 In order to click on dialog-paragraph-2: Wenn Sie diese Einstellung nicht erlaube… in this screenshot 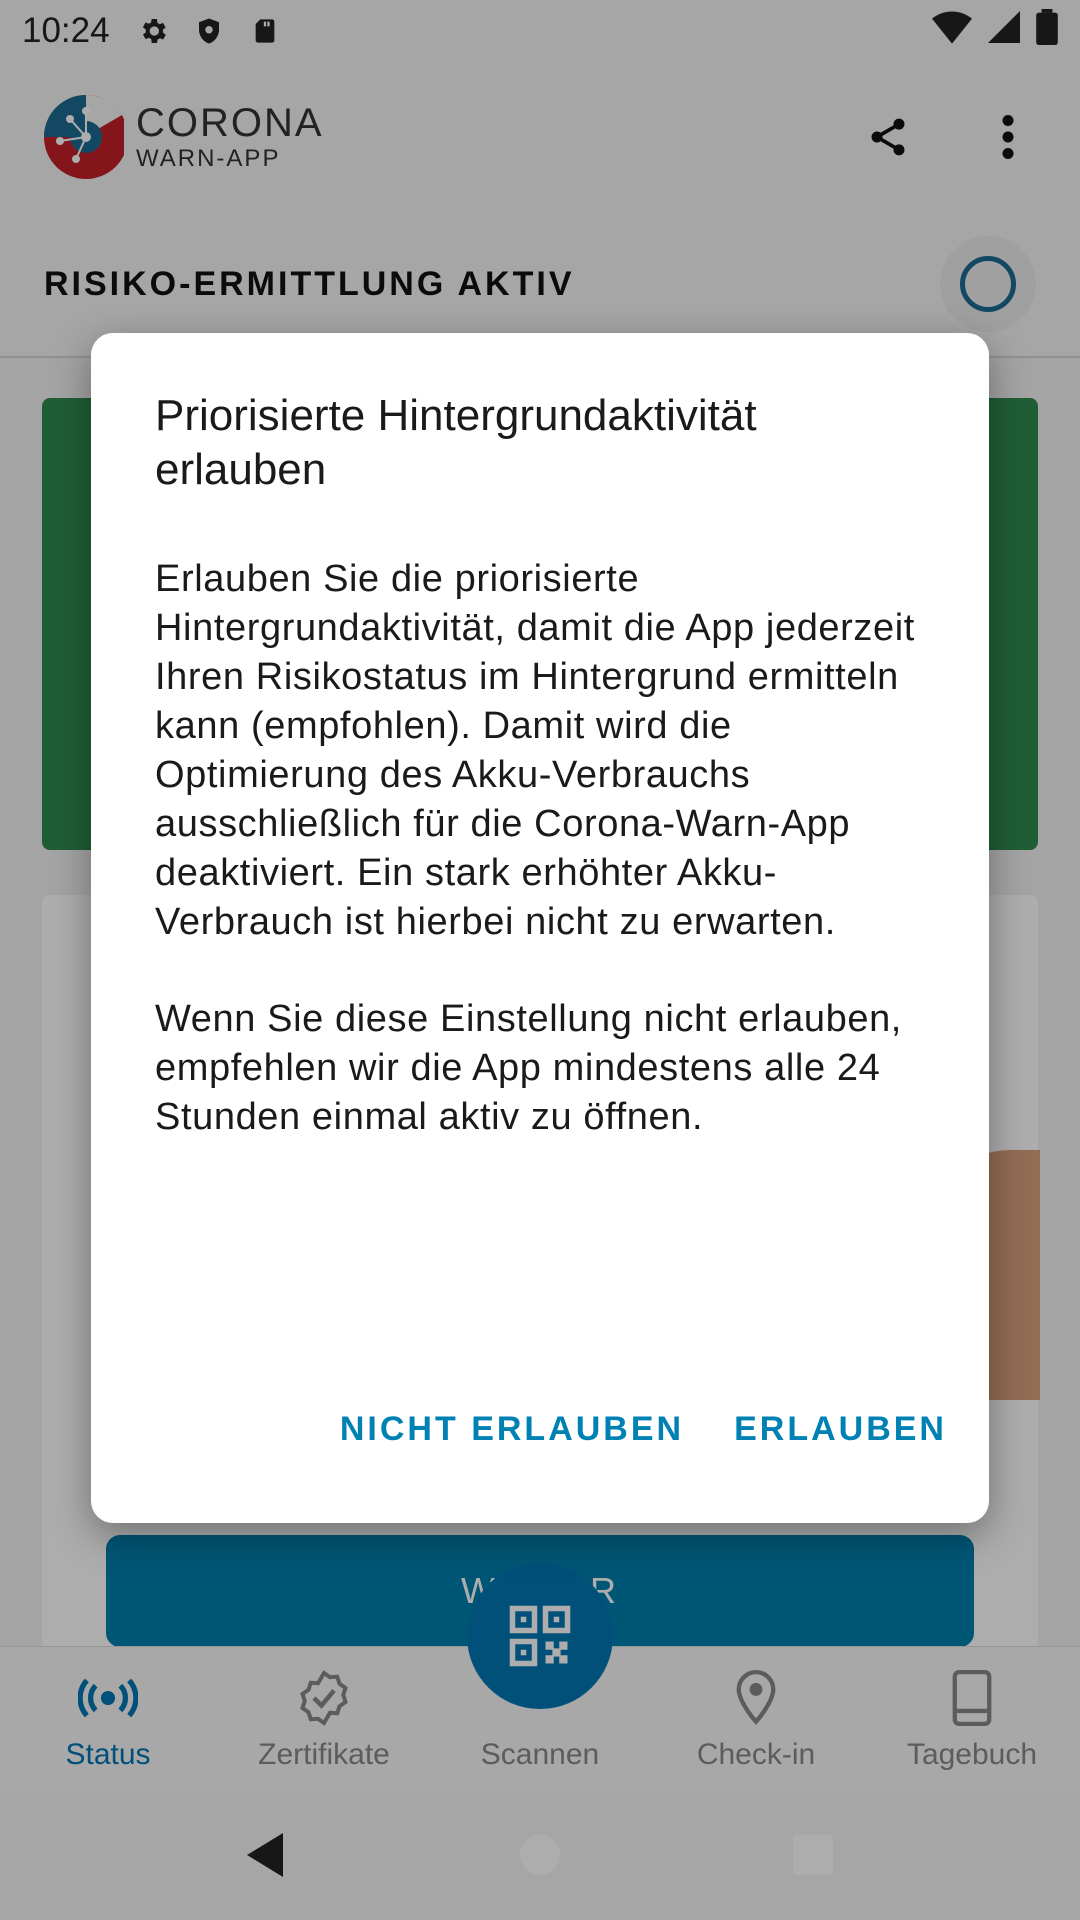, I will do `click(528, 1068)`.